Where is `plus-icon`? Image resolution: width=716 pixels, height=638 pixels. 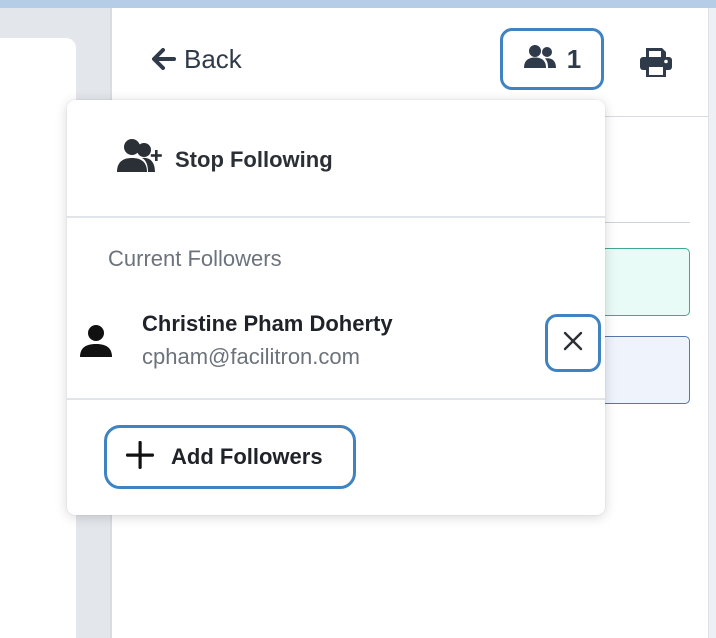
plus-icon is located at coordinates (140, 457).